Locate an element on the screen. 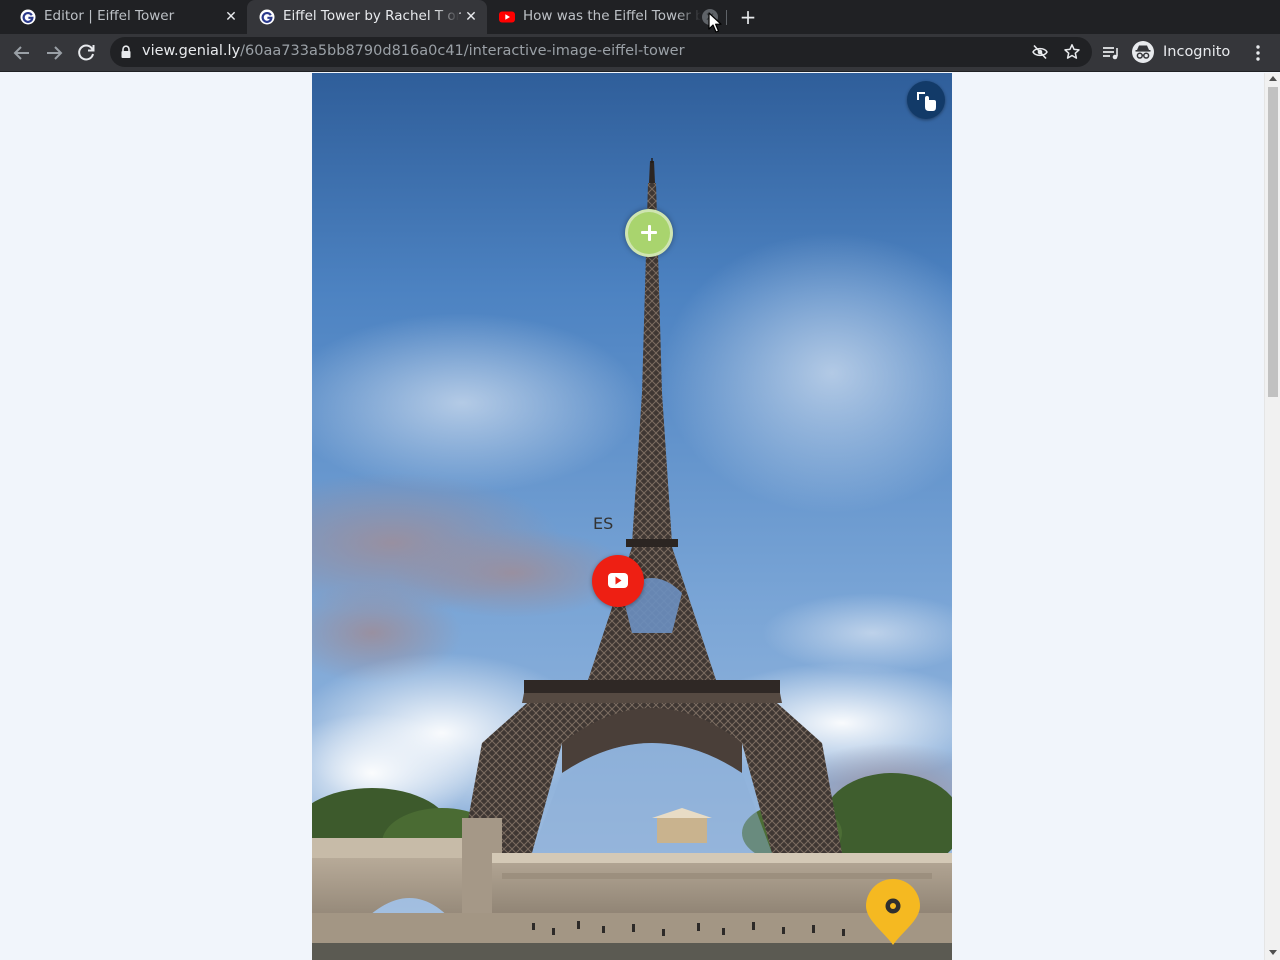 This screenshot has height=960, width=1280. reload-icon is located at coordinates (86, 53).